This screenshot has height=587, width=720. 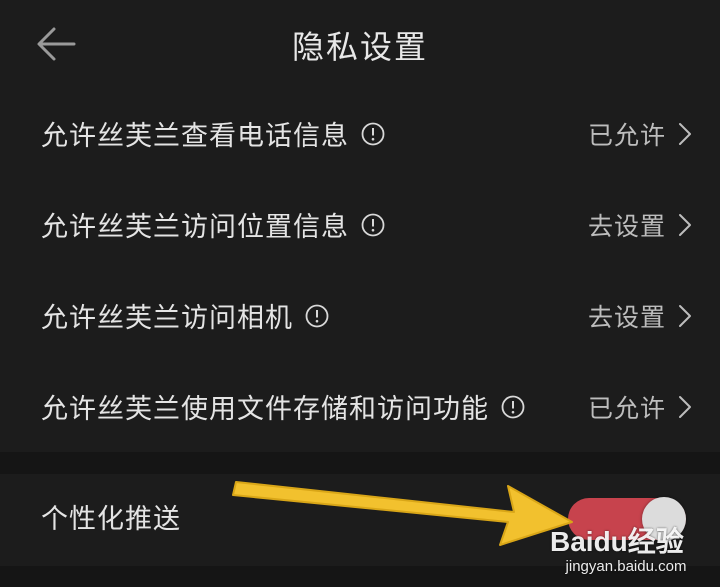 What do you see at coordinates (359, 47) in the screenshot?
I see `page-title: 隐私设置` at bounding box center [359, 47].